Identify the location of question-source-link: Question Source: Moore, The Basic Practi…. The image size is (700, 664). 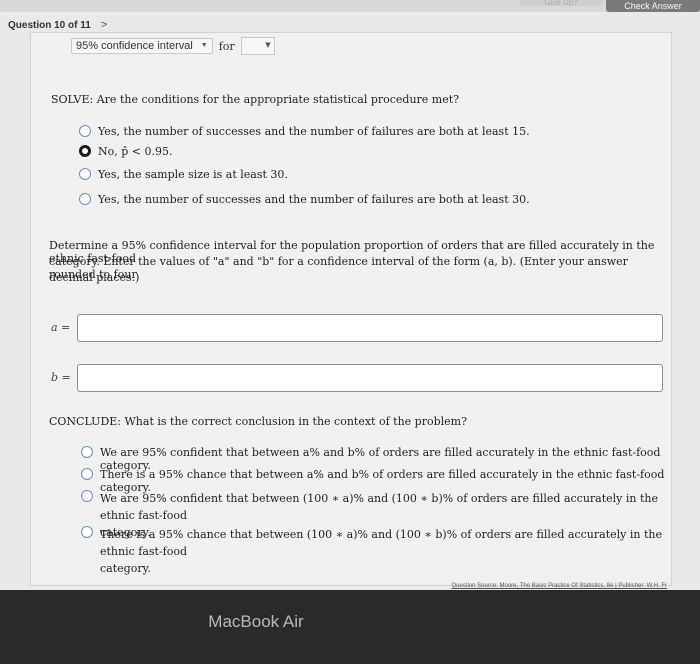
(559, 586).